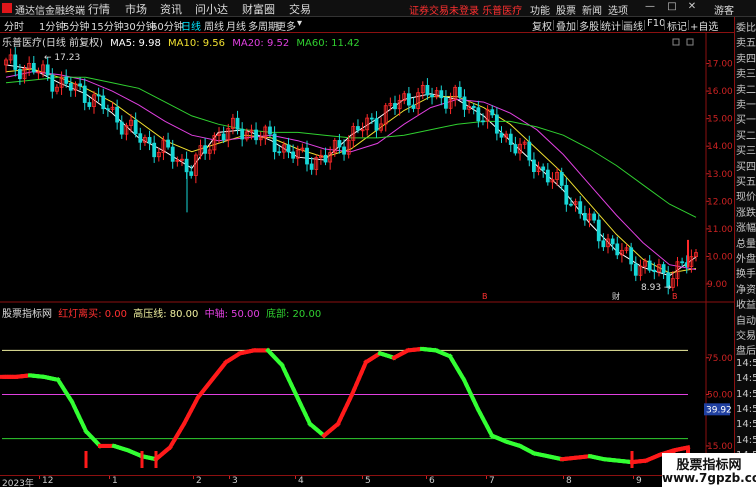 This screenshot has width=756, height=487. Describe the element at coordinates (746, 136) in the screenshot. I see `side-panel-label: 买二` at that location.